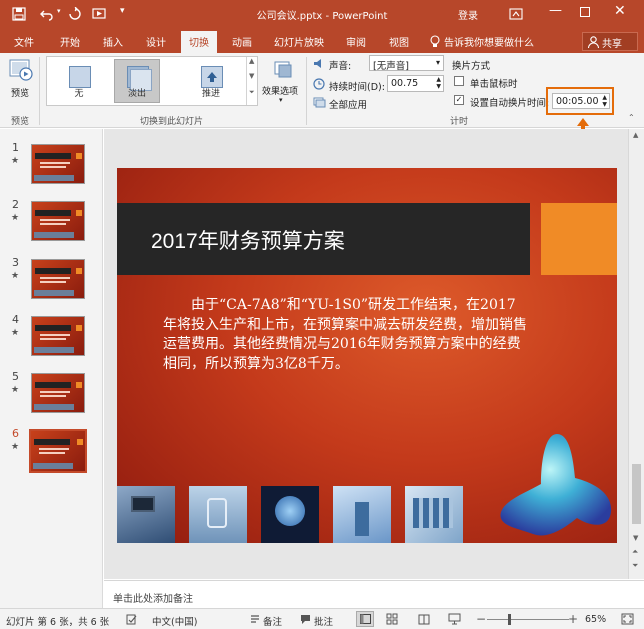 Image resolution: width=644 pixels, height=629 pixels. I want to click on timing-group-label: 计时, so click(459, 122).